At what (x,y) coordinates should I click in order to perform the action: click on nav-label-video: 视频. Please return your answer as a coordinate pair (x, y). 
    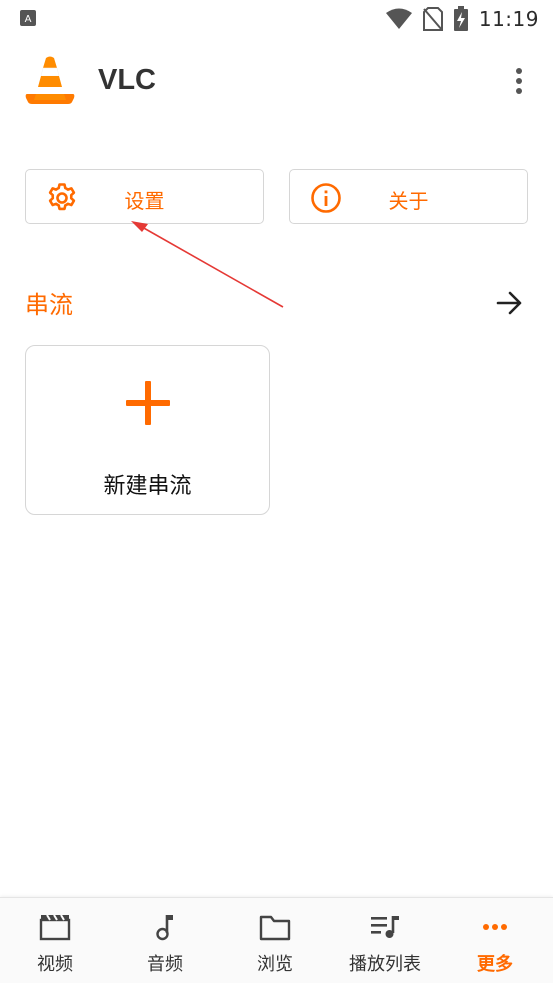
    Looking at the image, I should click on (55, 964).